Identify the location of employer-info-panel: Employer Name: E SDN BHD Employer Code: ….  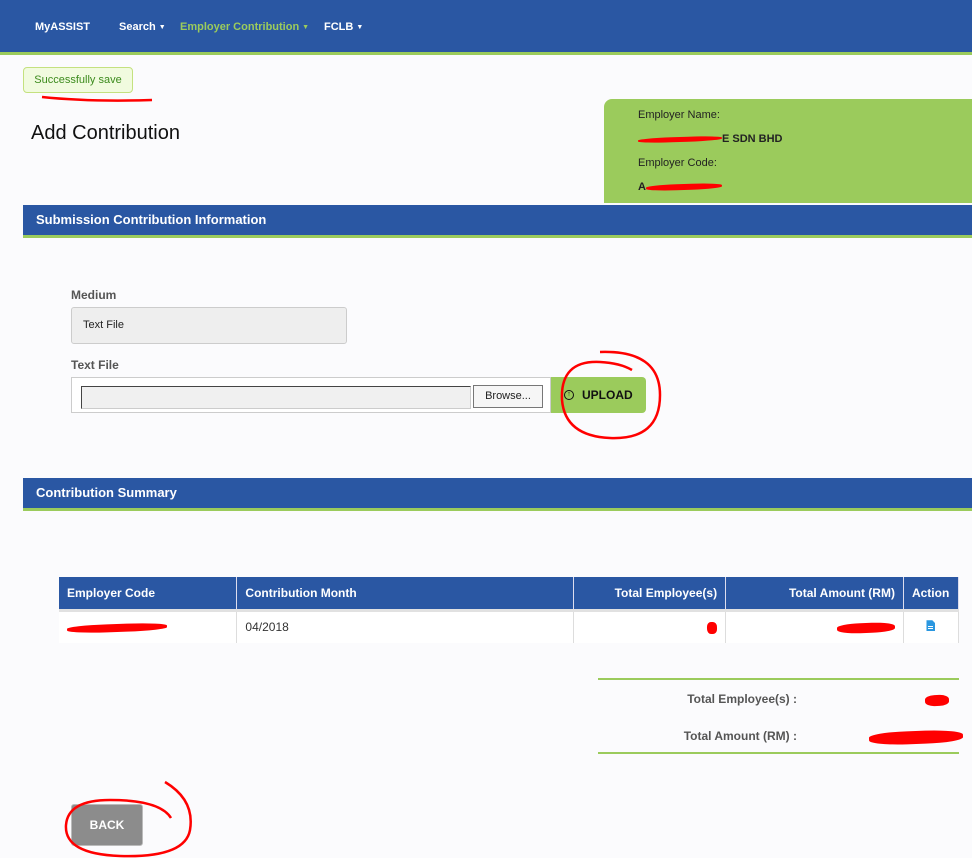
(788, 151).